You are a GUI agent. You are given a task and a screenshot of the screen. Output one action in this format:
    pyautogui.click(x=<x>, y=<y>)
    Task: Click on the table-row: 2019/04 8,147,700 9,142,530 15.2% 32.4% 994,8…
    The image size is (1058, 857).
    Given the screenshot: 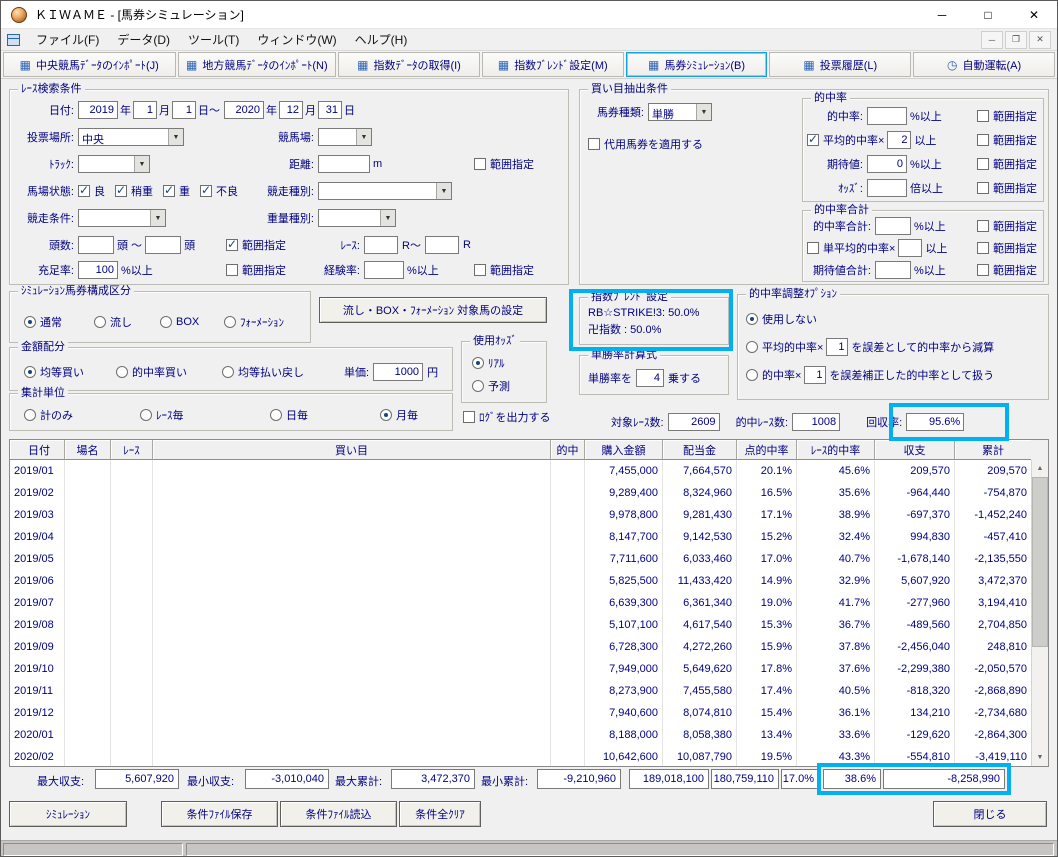 What is the action you would take?
    pyautogui.click(x=520, y=537)
    